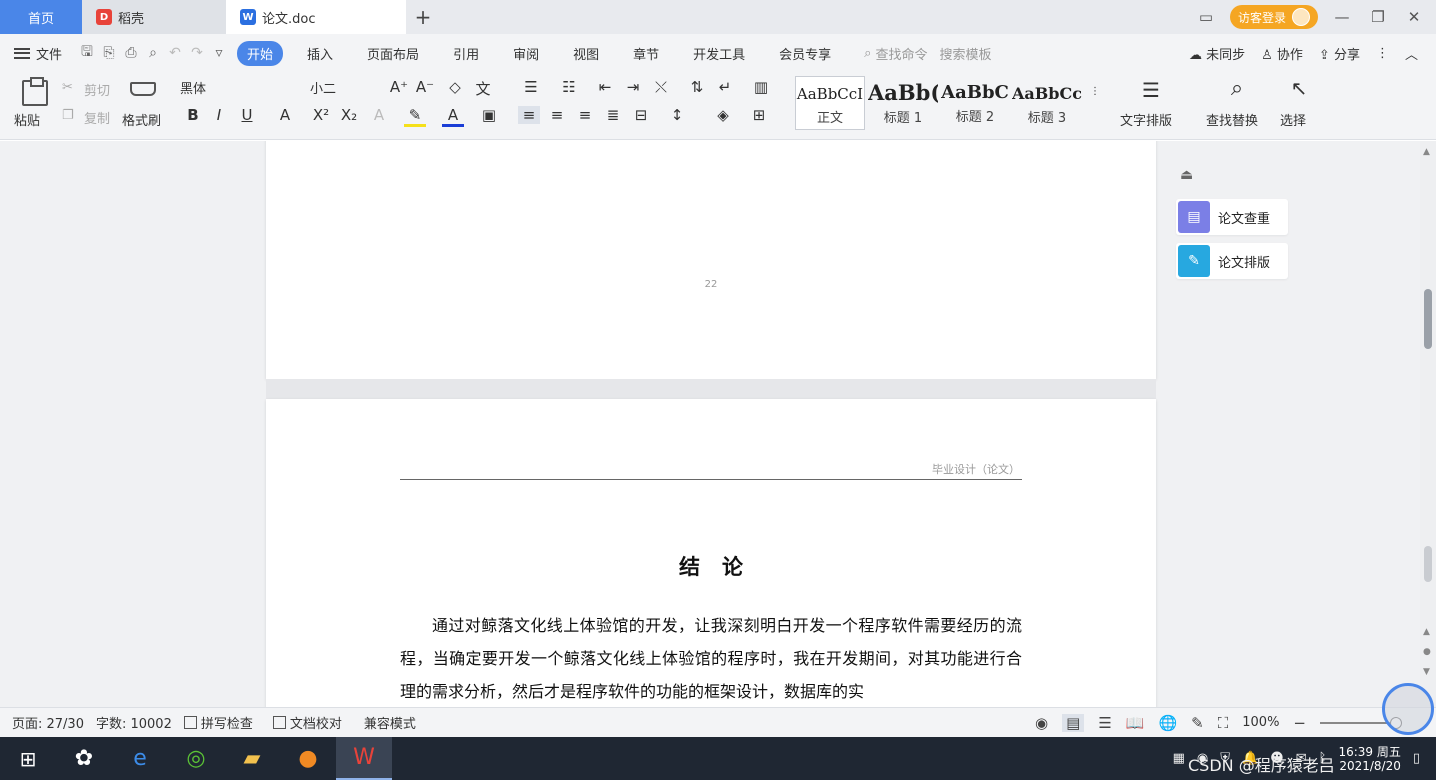 The image size is (1436, 780). Describe the element at coordinates (1197, 723) in the screenshot. I see `write-mode-icon: ✎` at that location.